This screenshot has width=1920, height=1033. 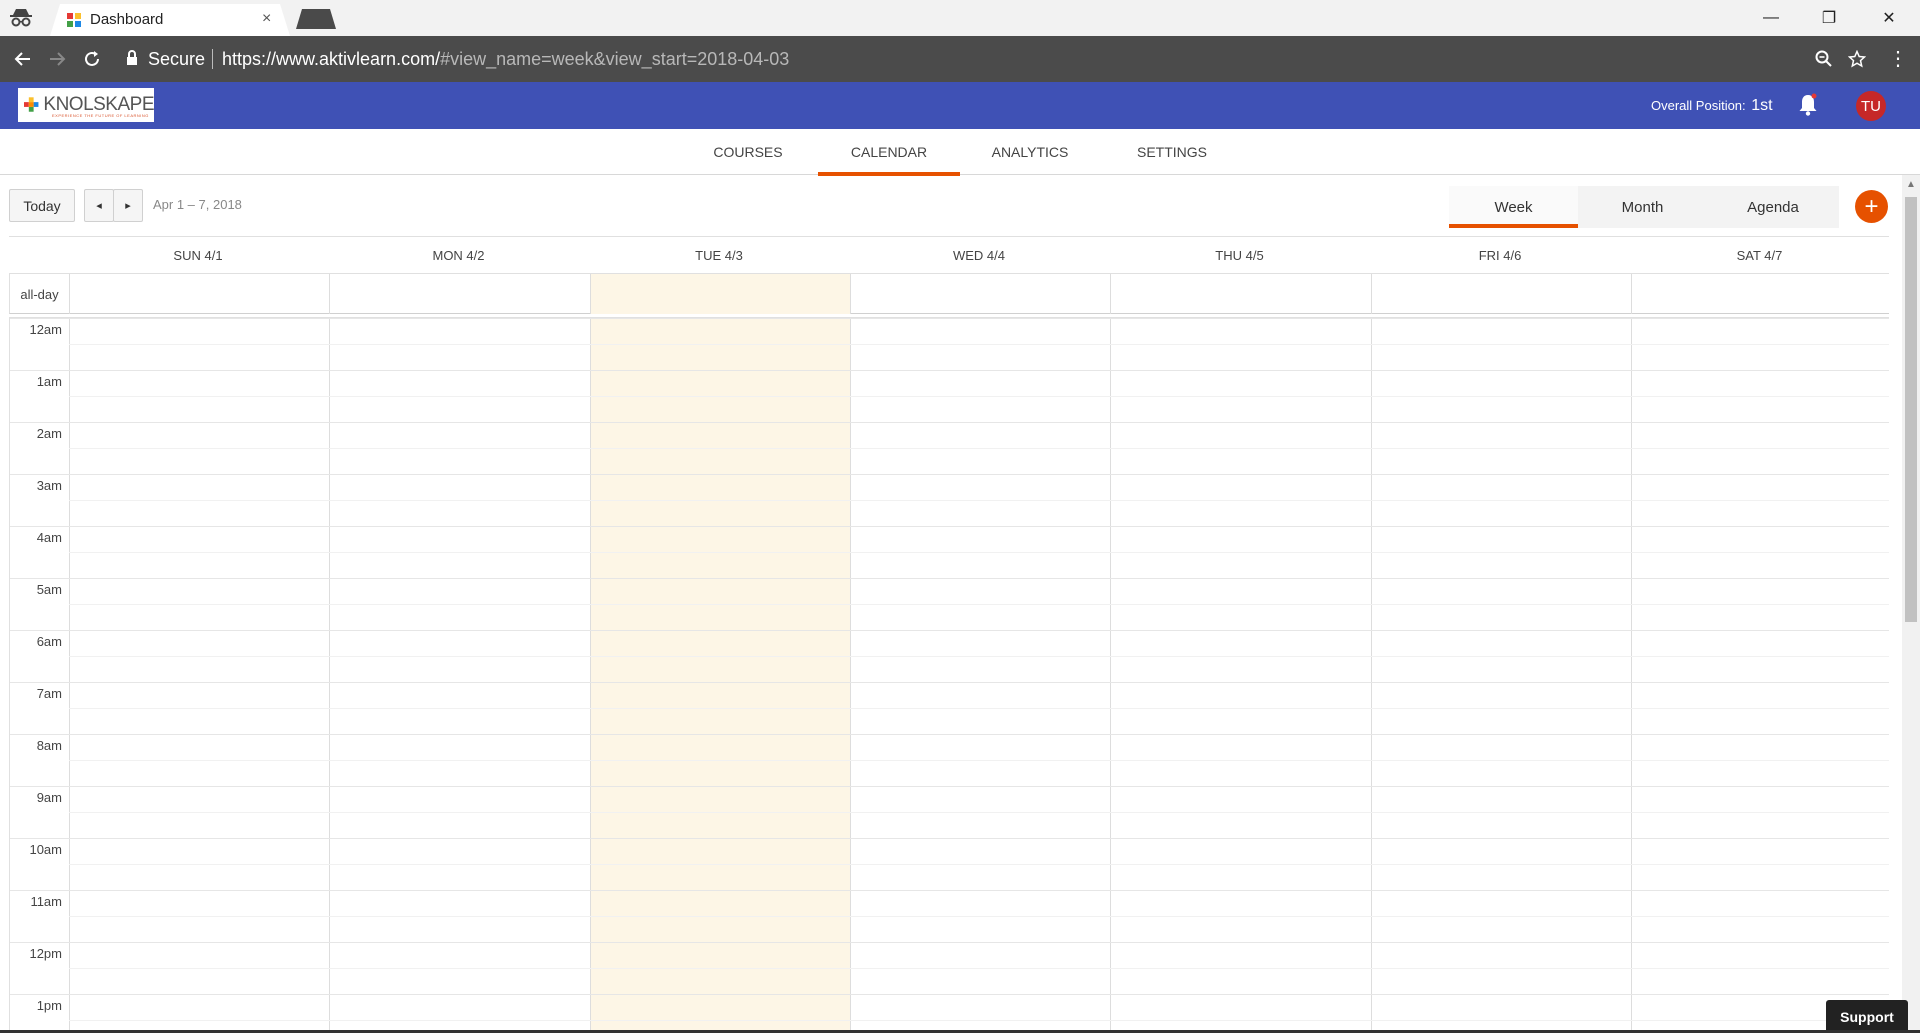 I want to click on scroll-up-arrow-icon: ▲, so click(x=1911, y=184).